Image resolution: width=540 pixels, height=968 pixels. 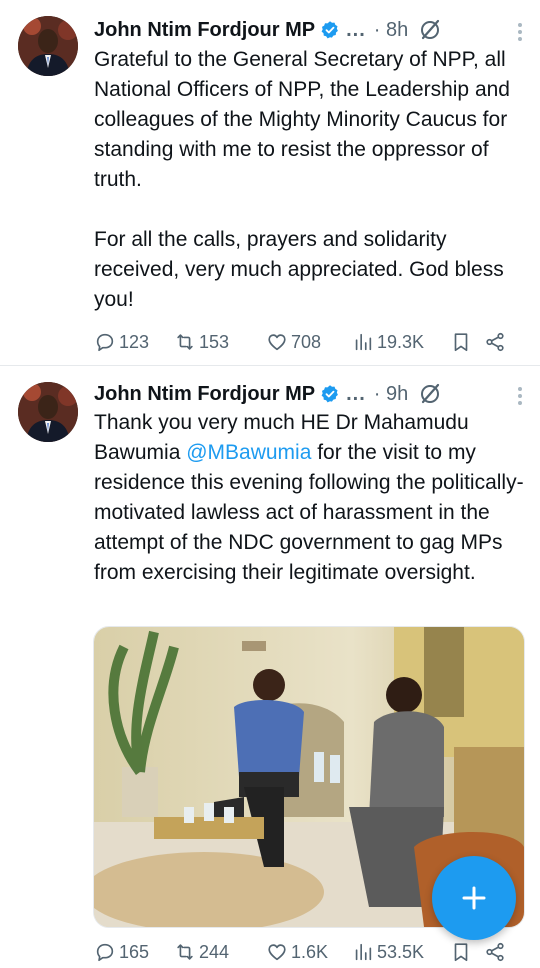 I want to click on repost-button: 244, so click(x=220, y=952).